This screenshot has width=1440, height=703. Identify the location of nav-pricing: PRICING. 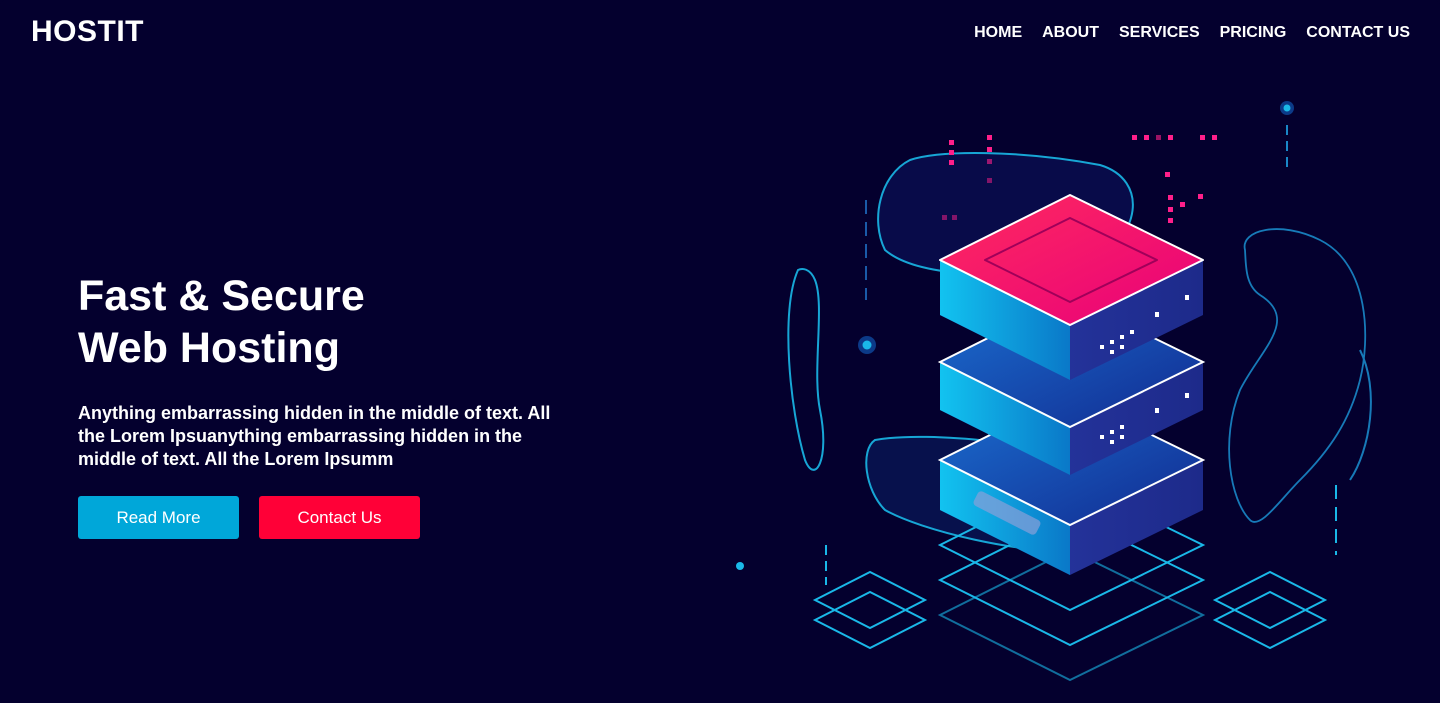
(1253, 33).